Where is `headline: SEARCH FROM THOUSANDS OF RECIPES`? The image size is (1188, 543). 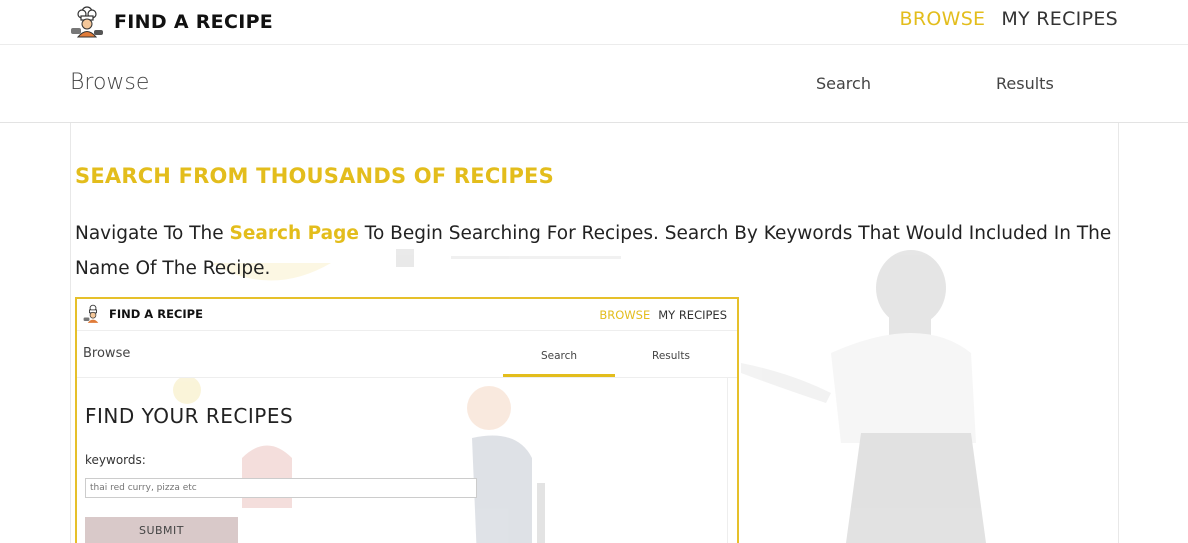 headline: SEARCH FROM THOUSANDS OF RECIPES is located at coordinates (314, 176).